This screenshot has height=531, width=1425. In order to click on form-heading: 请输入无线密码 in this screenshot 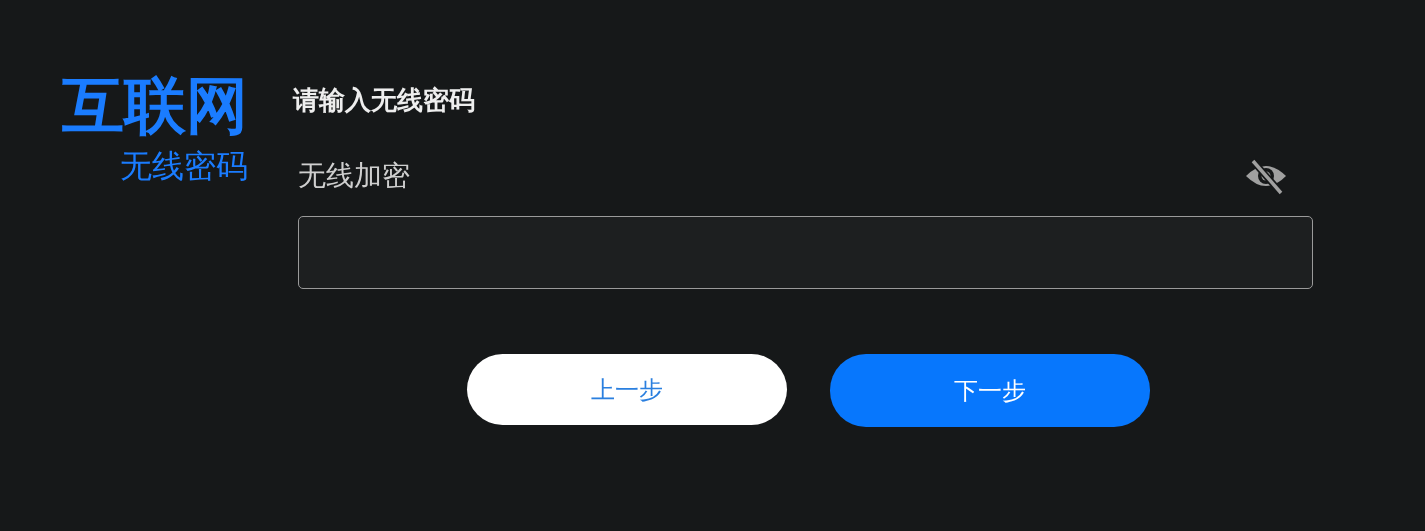, I will do `click(384, 100)`.